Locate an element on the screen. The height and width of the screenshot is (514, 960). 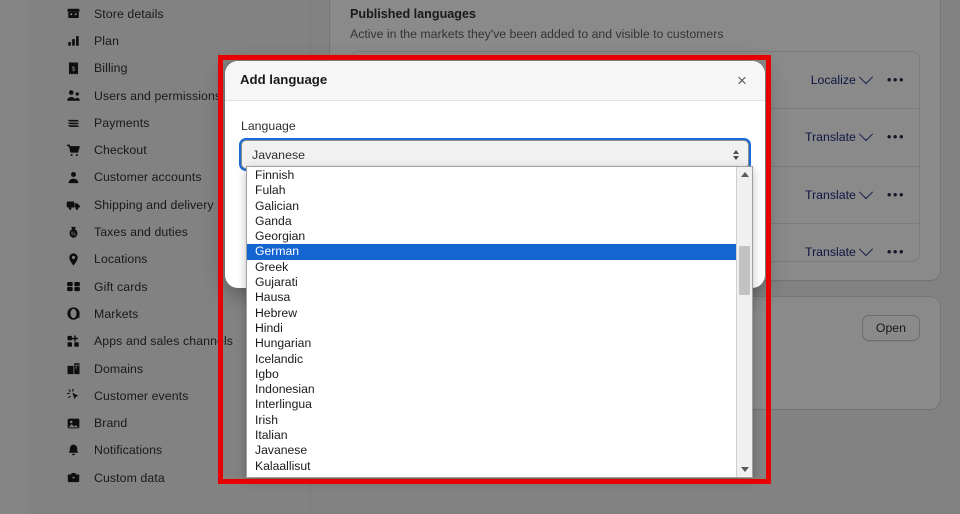
dropdown-option: Fulah is located at coordinates (491, 190).